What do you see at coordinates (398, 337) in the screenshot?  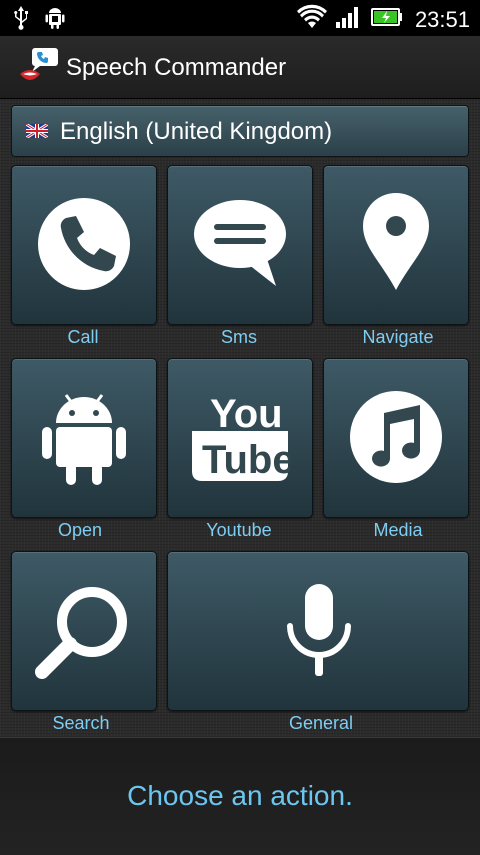 I see `navigate-label: Navigate` at bounding box center [398, 337].